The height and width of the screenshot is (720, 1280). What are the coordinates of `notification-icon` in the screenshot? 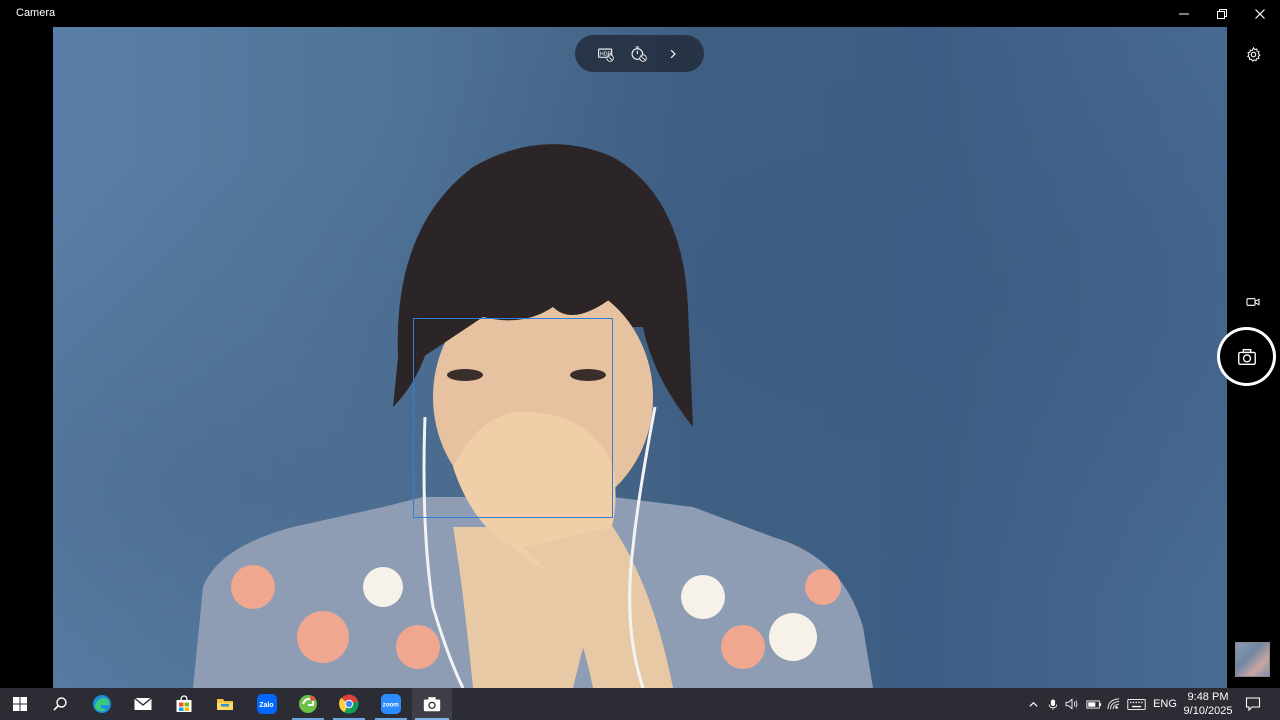 It's located at (1253, 704).